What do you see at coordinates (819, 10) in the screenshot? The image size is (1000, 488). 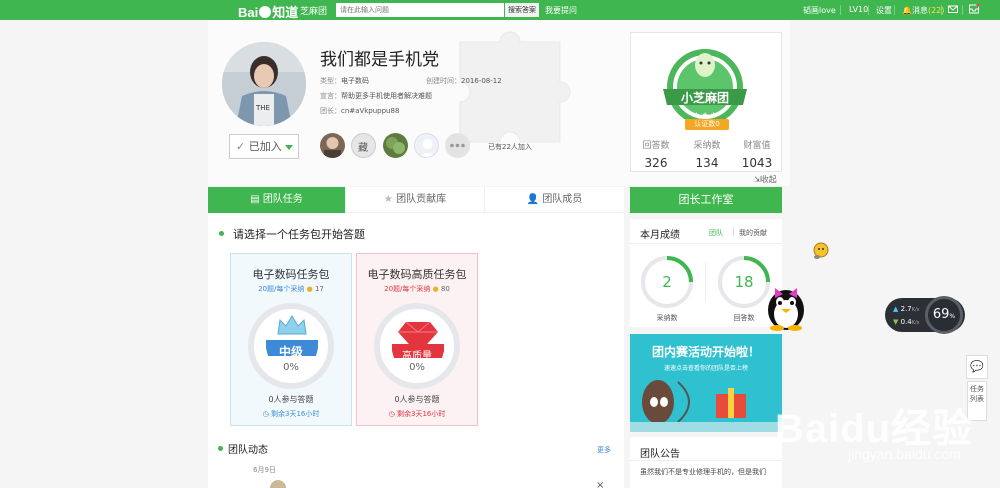 I see `username-link: 韬画love` at bounding box center [819, 10].